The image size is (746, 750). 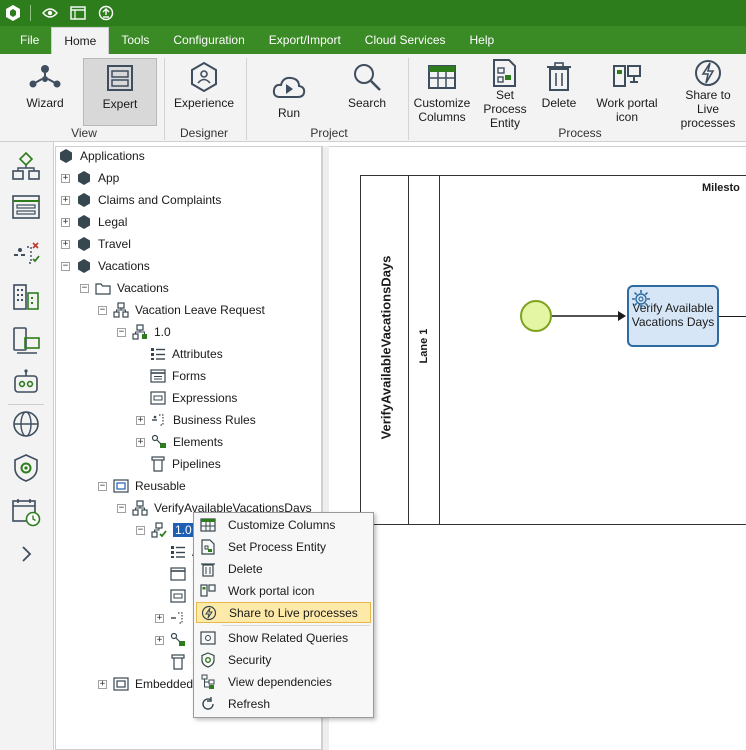 What do you see at coordinates (106, 13) in the screenshot?
I see `publish-icon` at bounding box center [106, 13].